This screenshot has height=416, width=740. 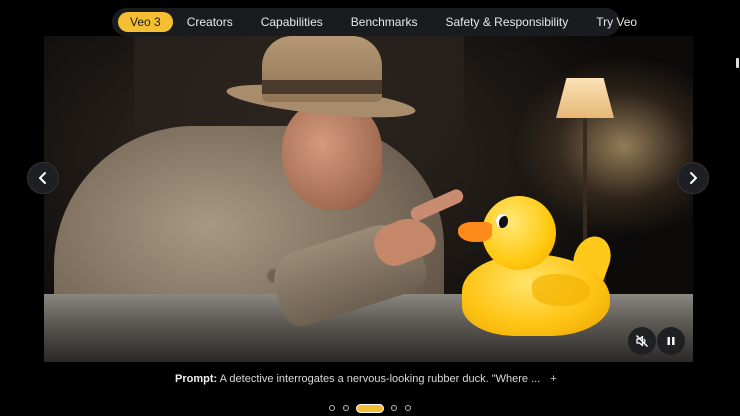 What do you see at coordinates (475, 232) in the screenshot?
I see `duck-beak` at bounding box center [475, 232].